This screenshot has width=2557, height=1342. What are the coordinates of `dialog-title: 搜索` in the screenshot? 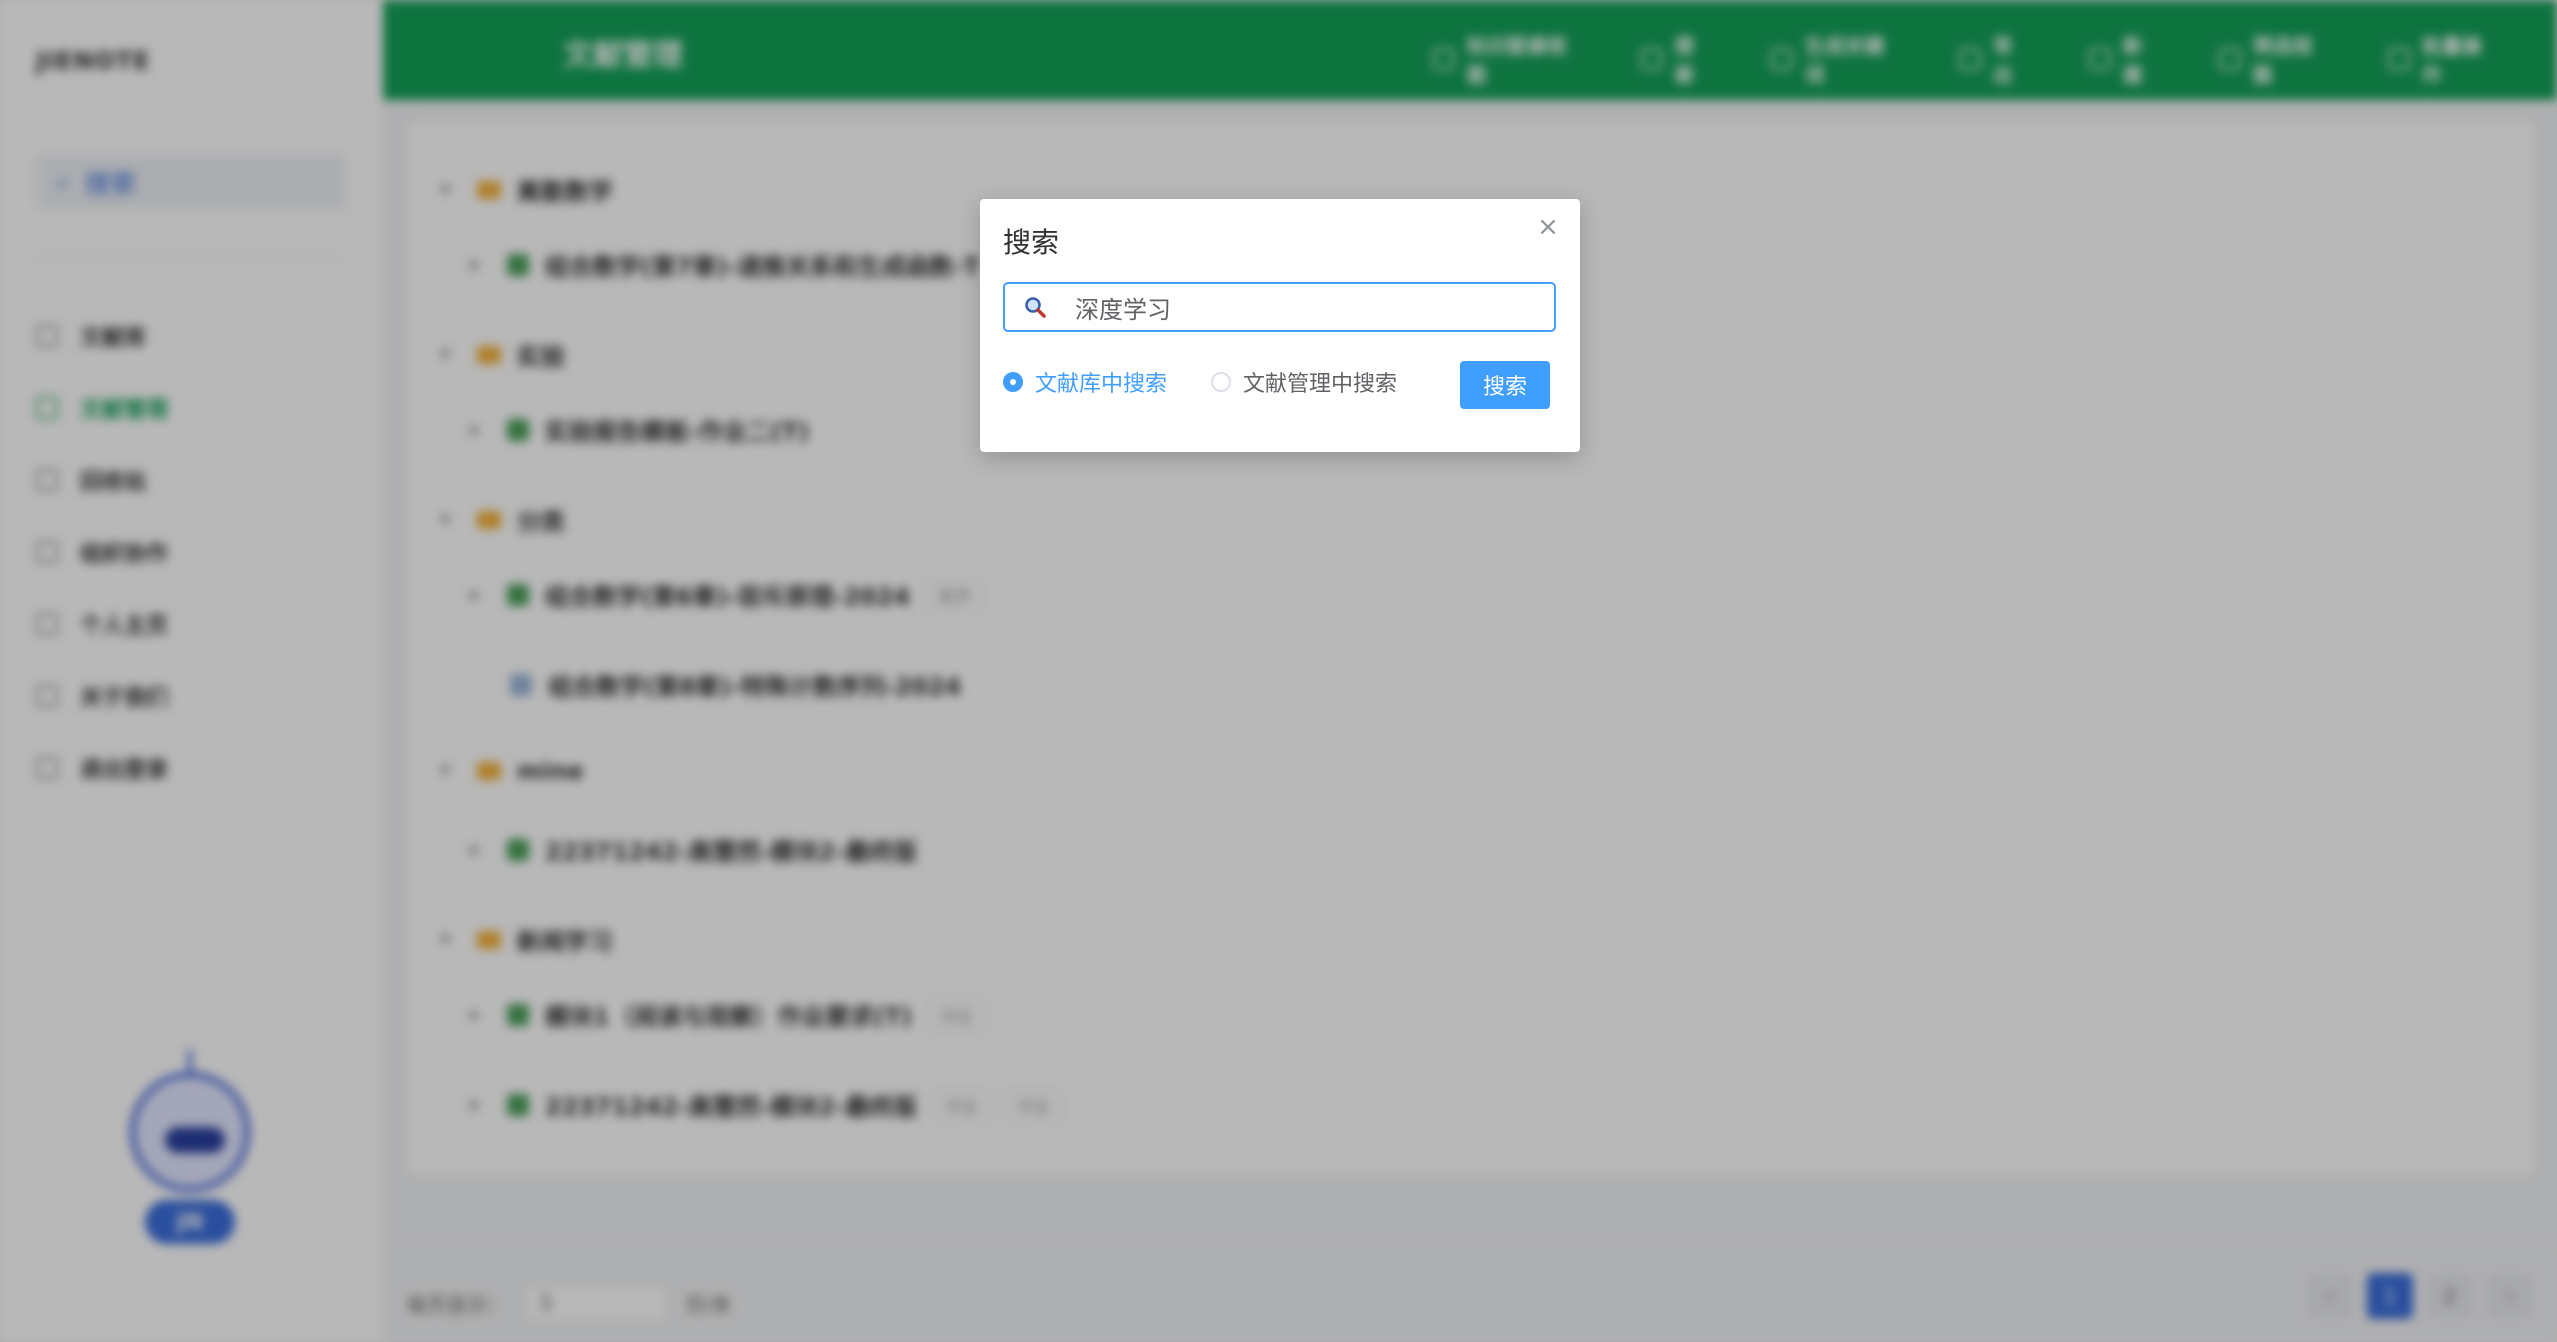 It's located at (1031, 242).